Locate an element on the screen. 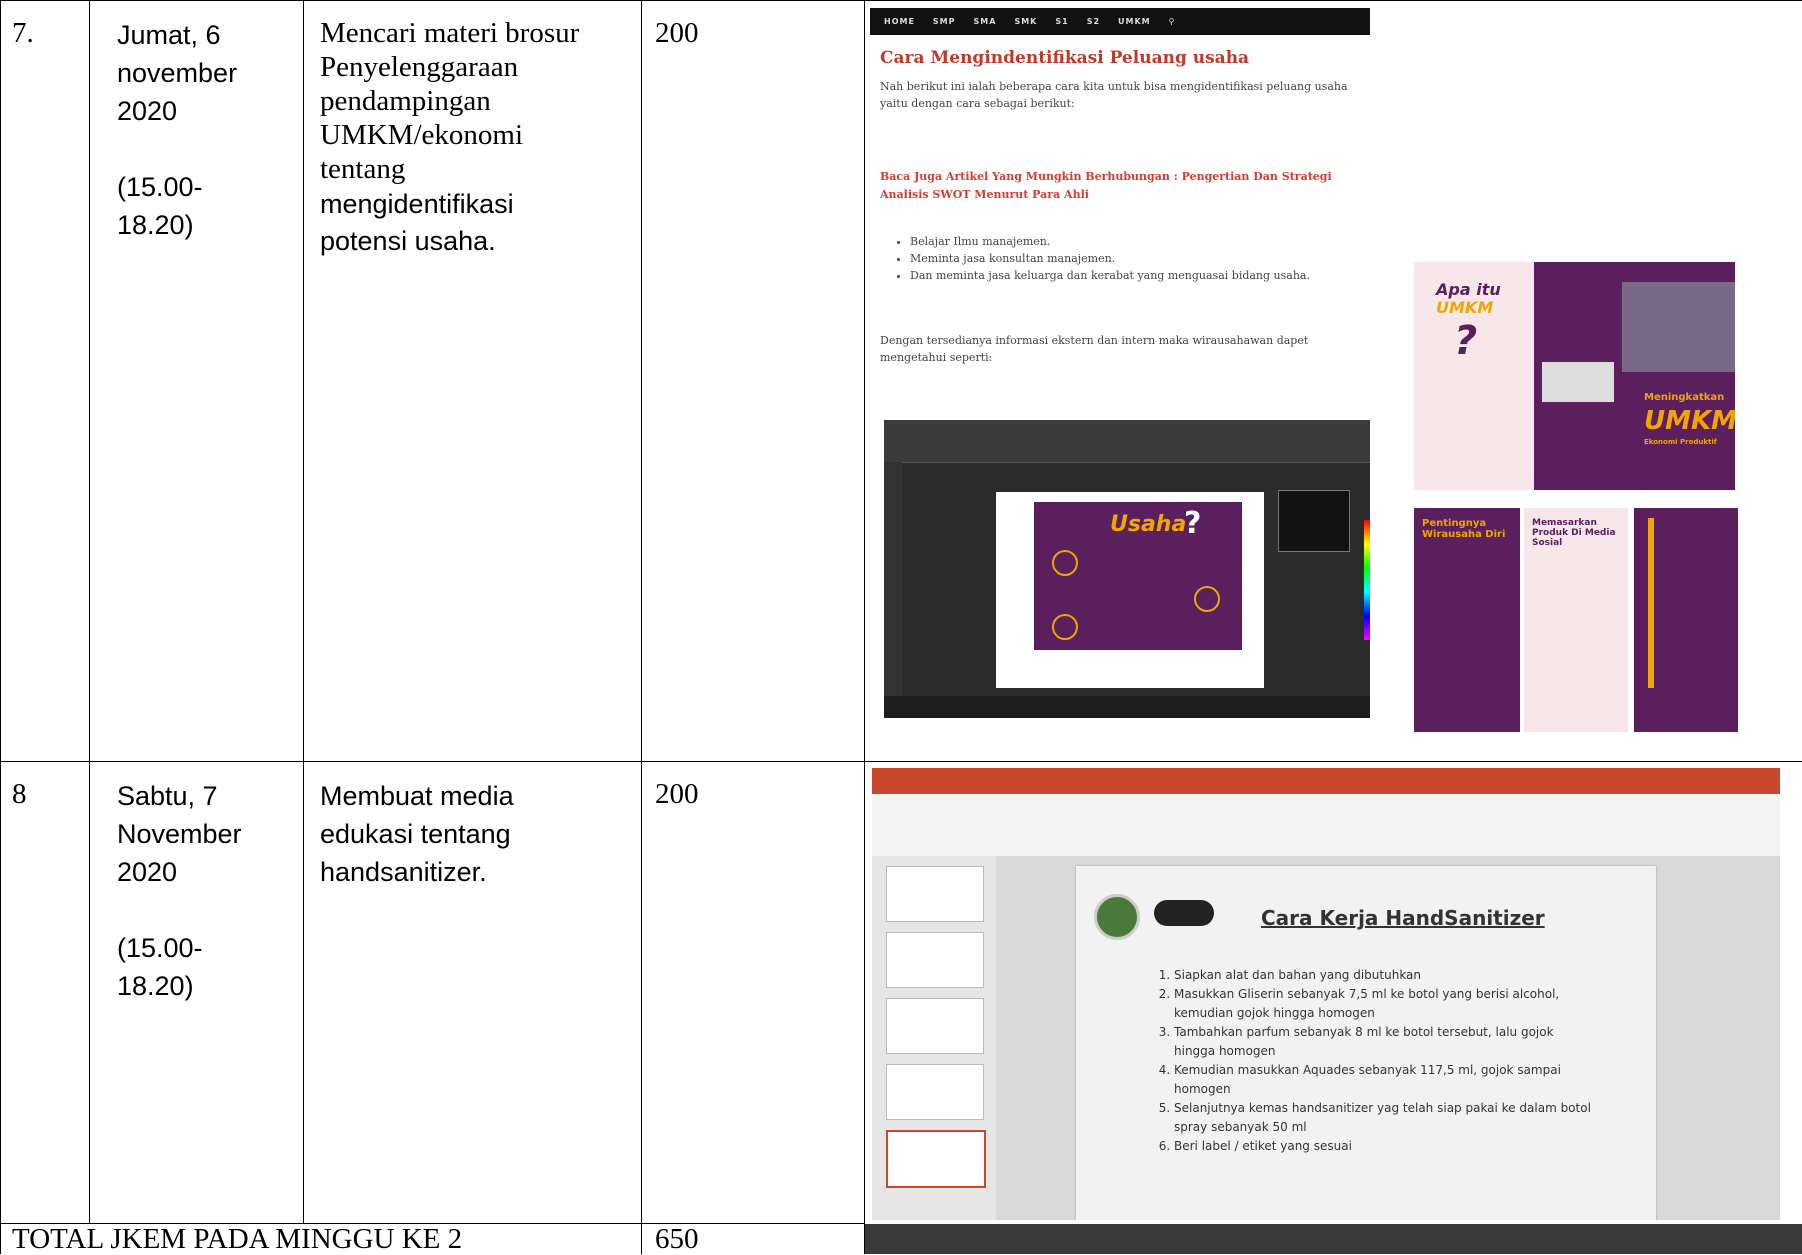 This screenshot has width=1802, height=1255. slide-title: Cara Kerja HandSanitizer is located at coordinates (1403, 918).